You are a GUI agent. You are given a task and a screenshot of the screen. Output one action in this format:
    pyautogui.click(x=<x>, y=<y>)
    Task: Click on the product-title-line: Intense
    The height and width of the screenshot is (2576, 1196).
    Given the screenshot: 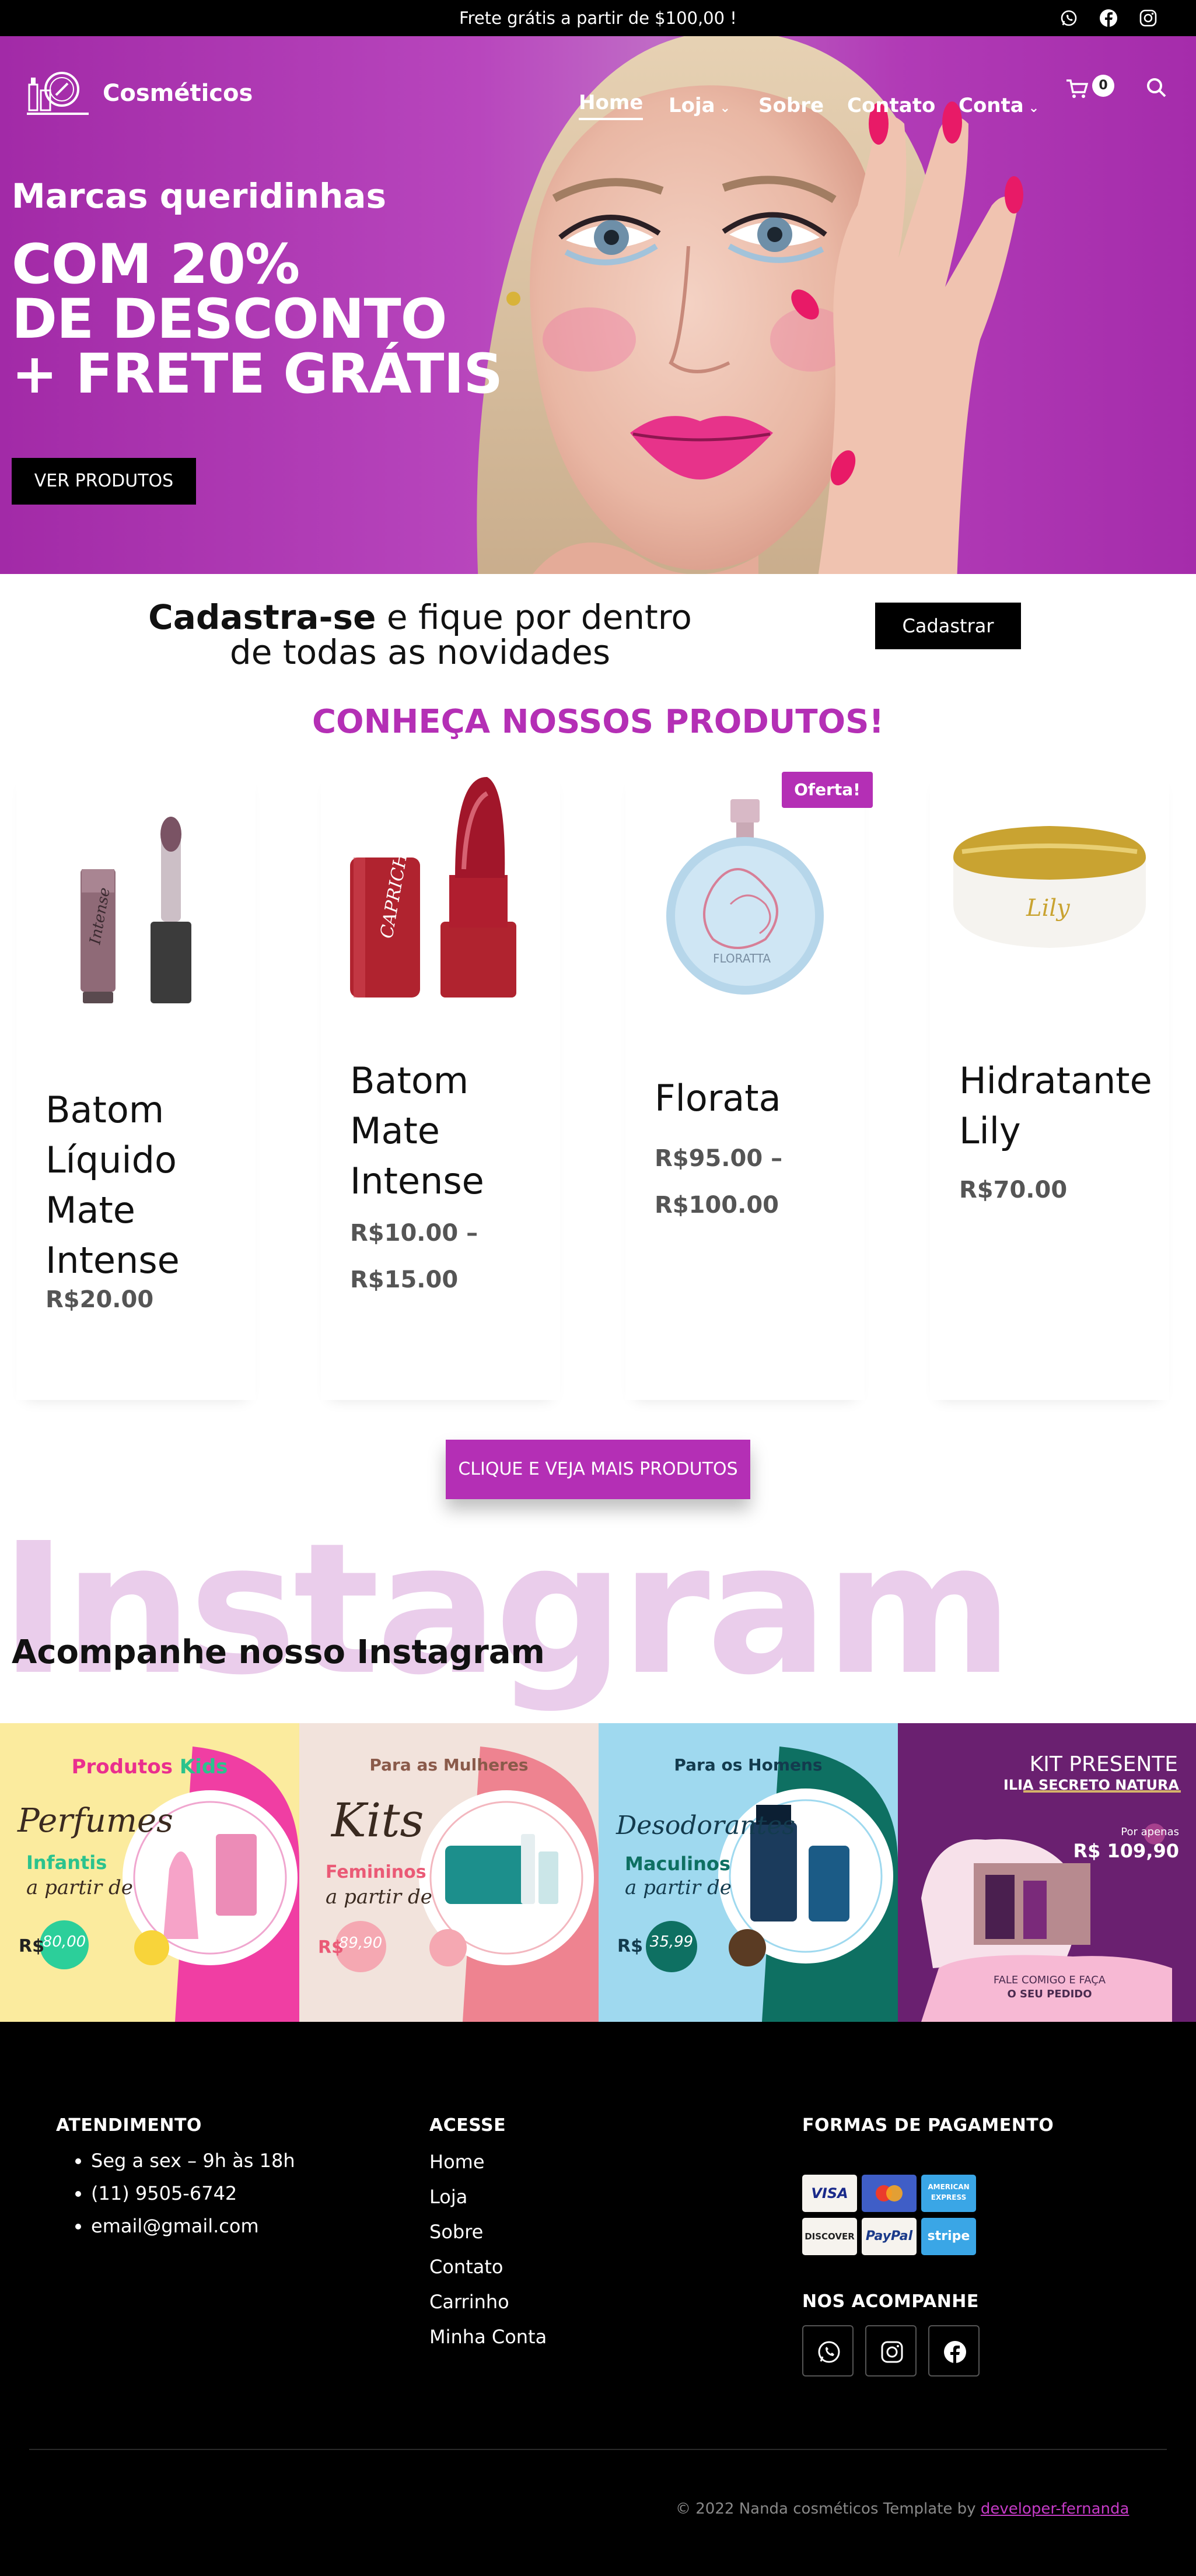 What is the action you would take?
    pyautogui.click(x=417, y=1181)
    